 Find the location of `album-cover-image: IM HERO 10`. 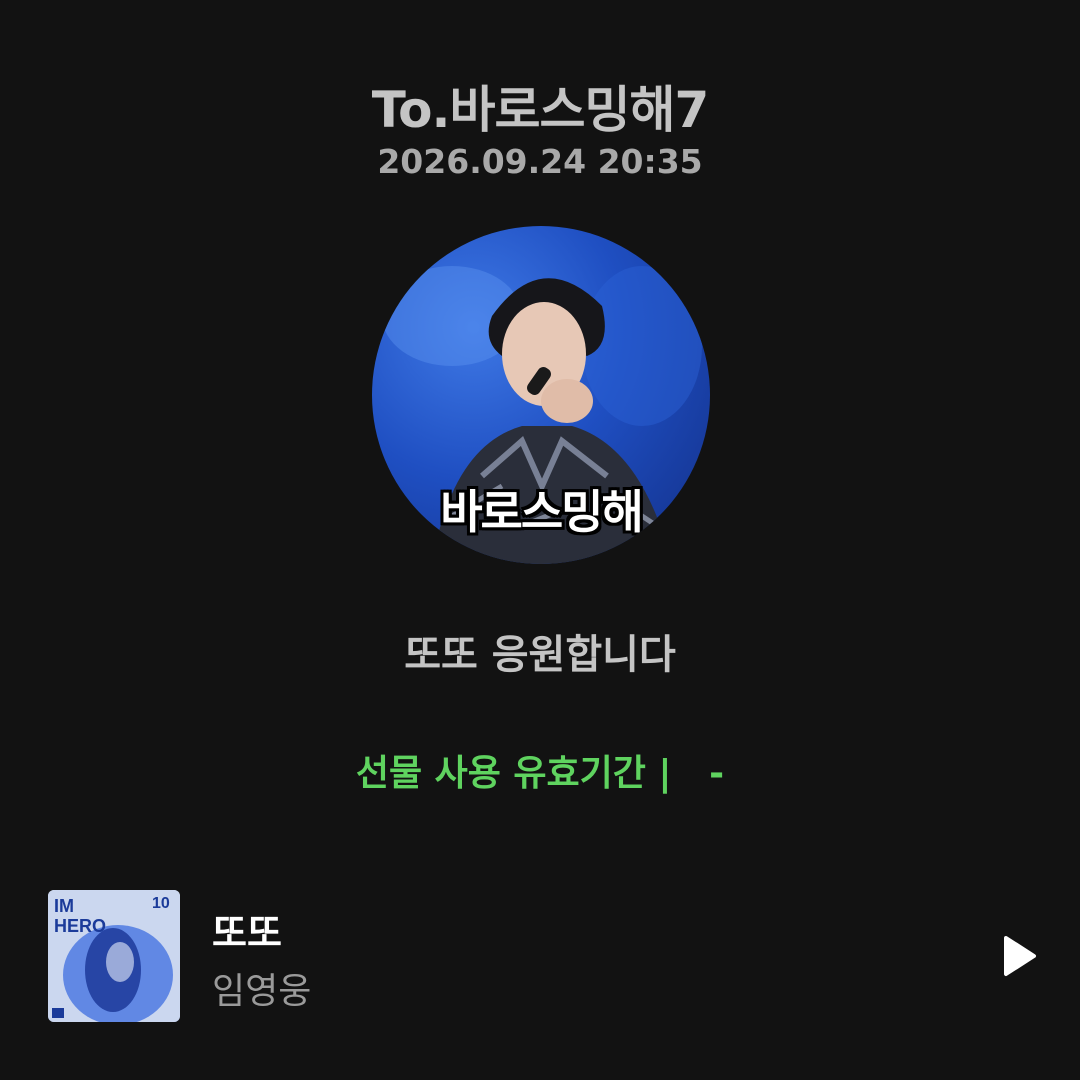

album-cover-image: IM HERO 10 is located at coordinates (114, 956).